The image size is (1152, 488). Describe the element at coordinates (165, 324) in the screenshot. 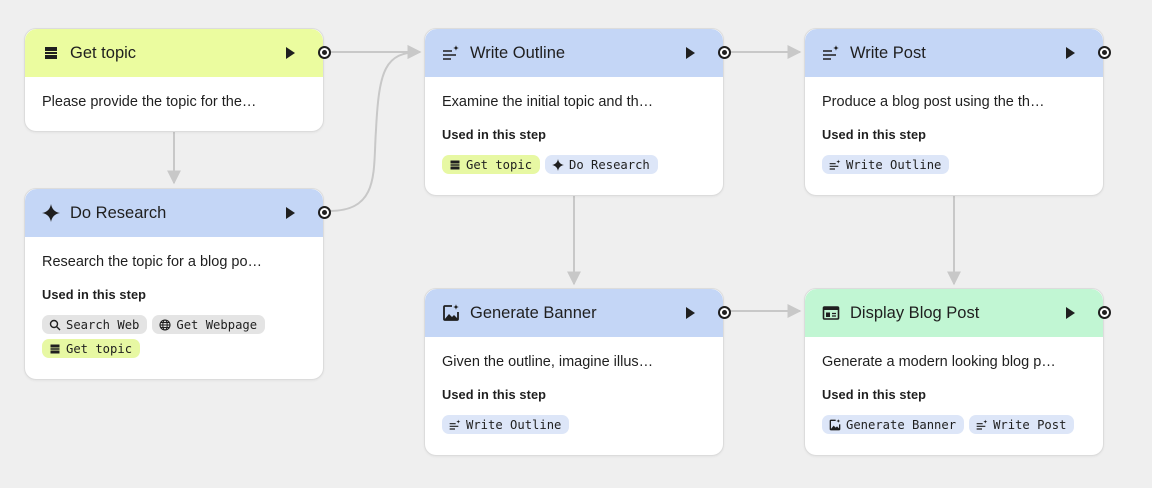

I see `globe-icon` at that location.